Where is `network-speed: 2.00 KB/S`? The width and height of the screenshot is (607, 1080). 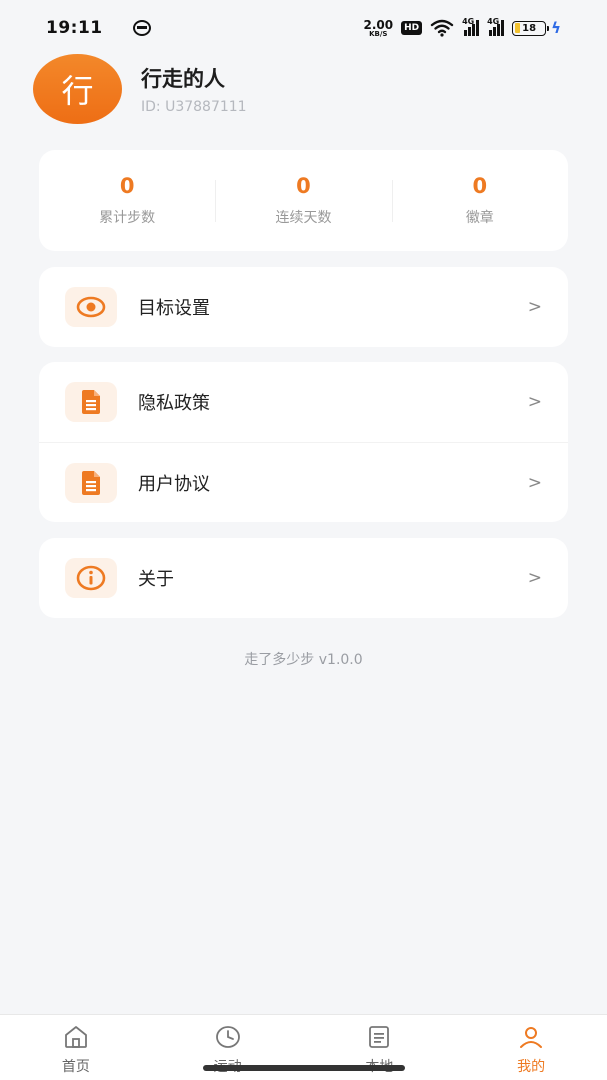 network-speed: 2.00 KB/S is located at coordinates (378, 28).